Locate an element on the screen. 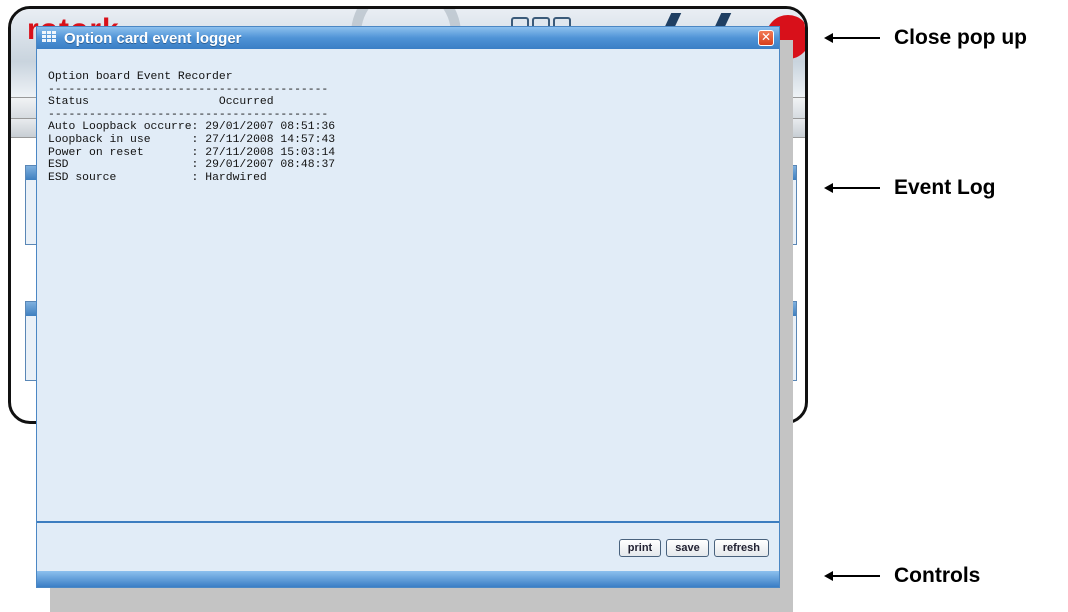 The image size is (1068, 612). log-row-status: ESD source is located at coordinates (82, 177).